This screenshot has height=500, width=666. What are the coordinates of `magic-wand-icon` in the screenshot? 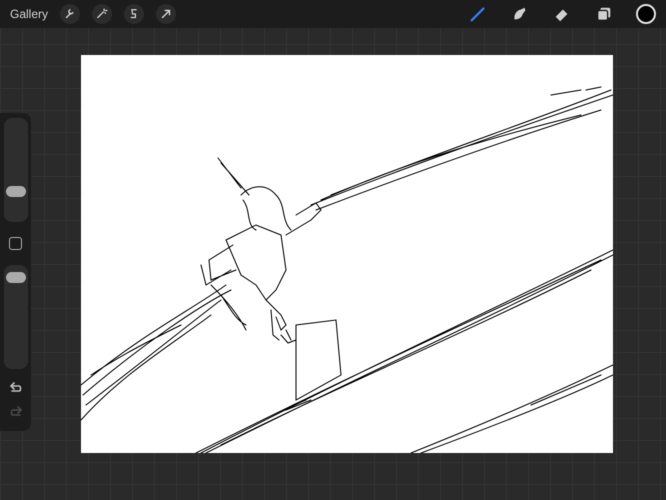 It's located at (102, 14).